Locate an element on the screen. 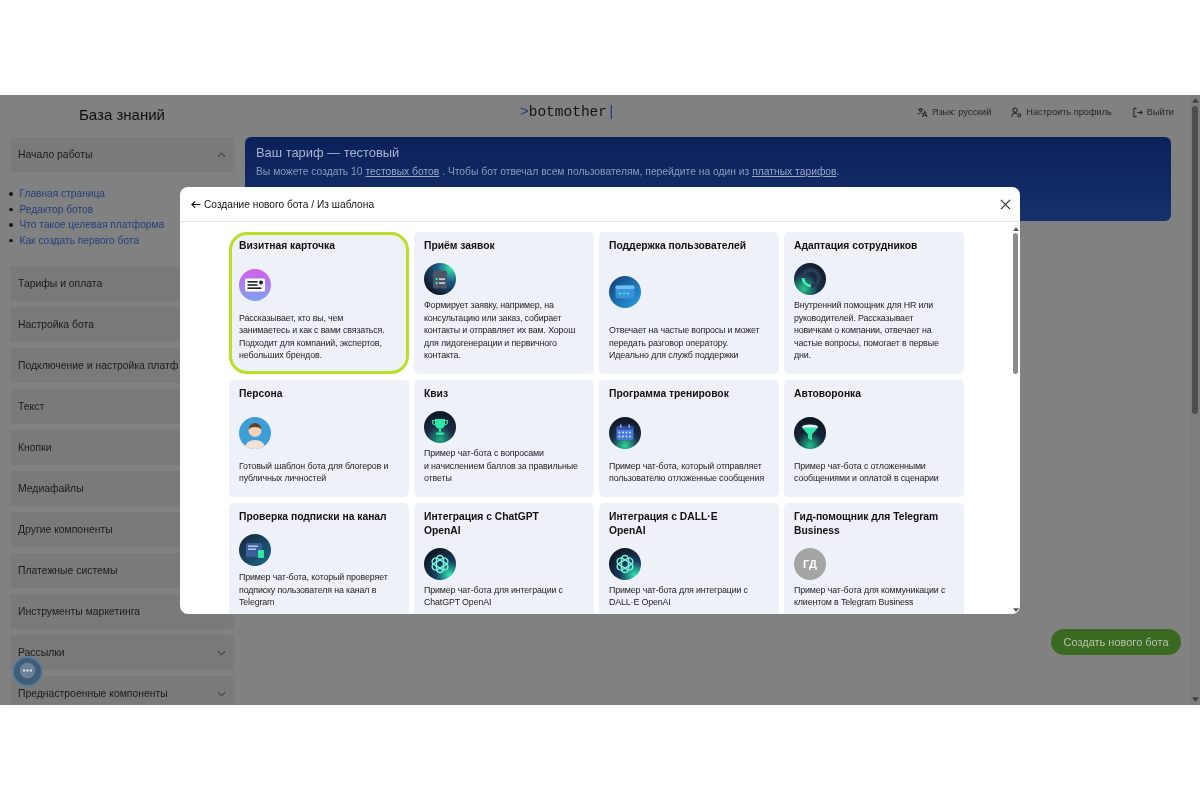  scroll-down-icon is located at coordinates (1015, 610).